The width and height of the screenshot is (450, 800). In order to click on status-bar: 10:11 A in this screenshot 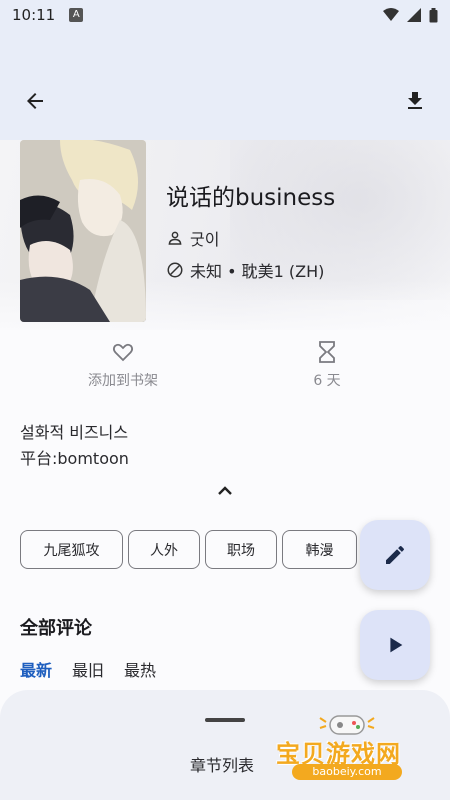, I will do `click(225, 15)`.